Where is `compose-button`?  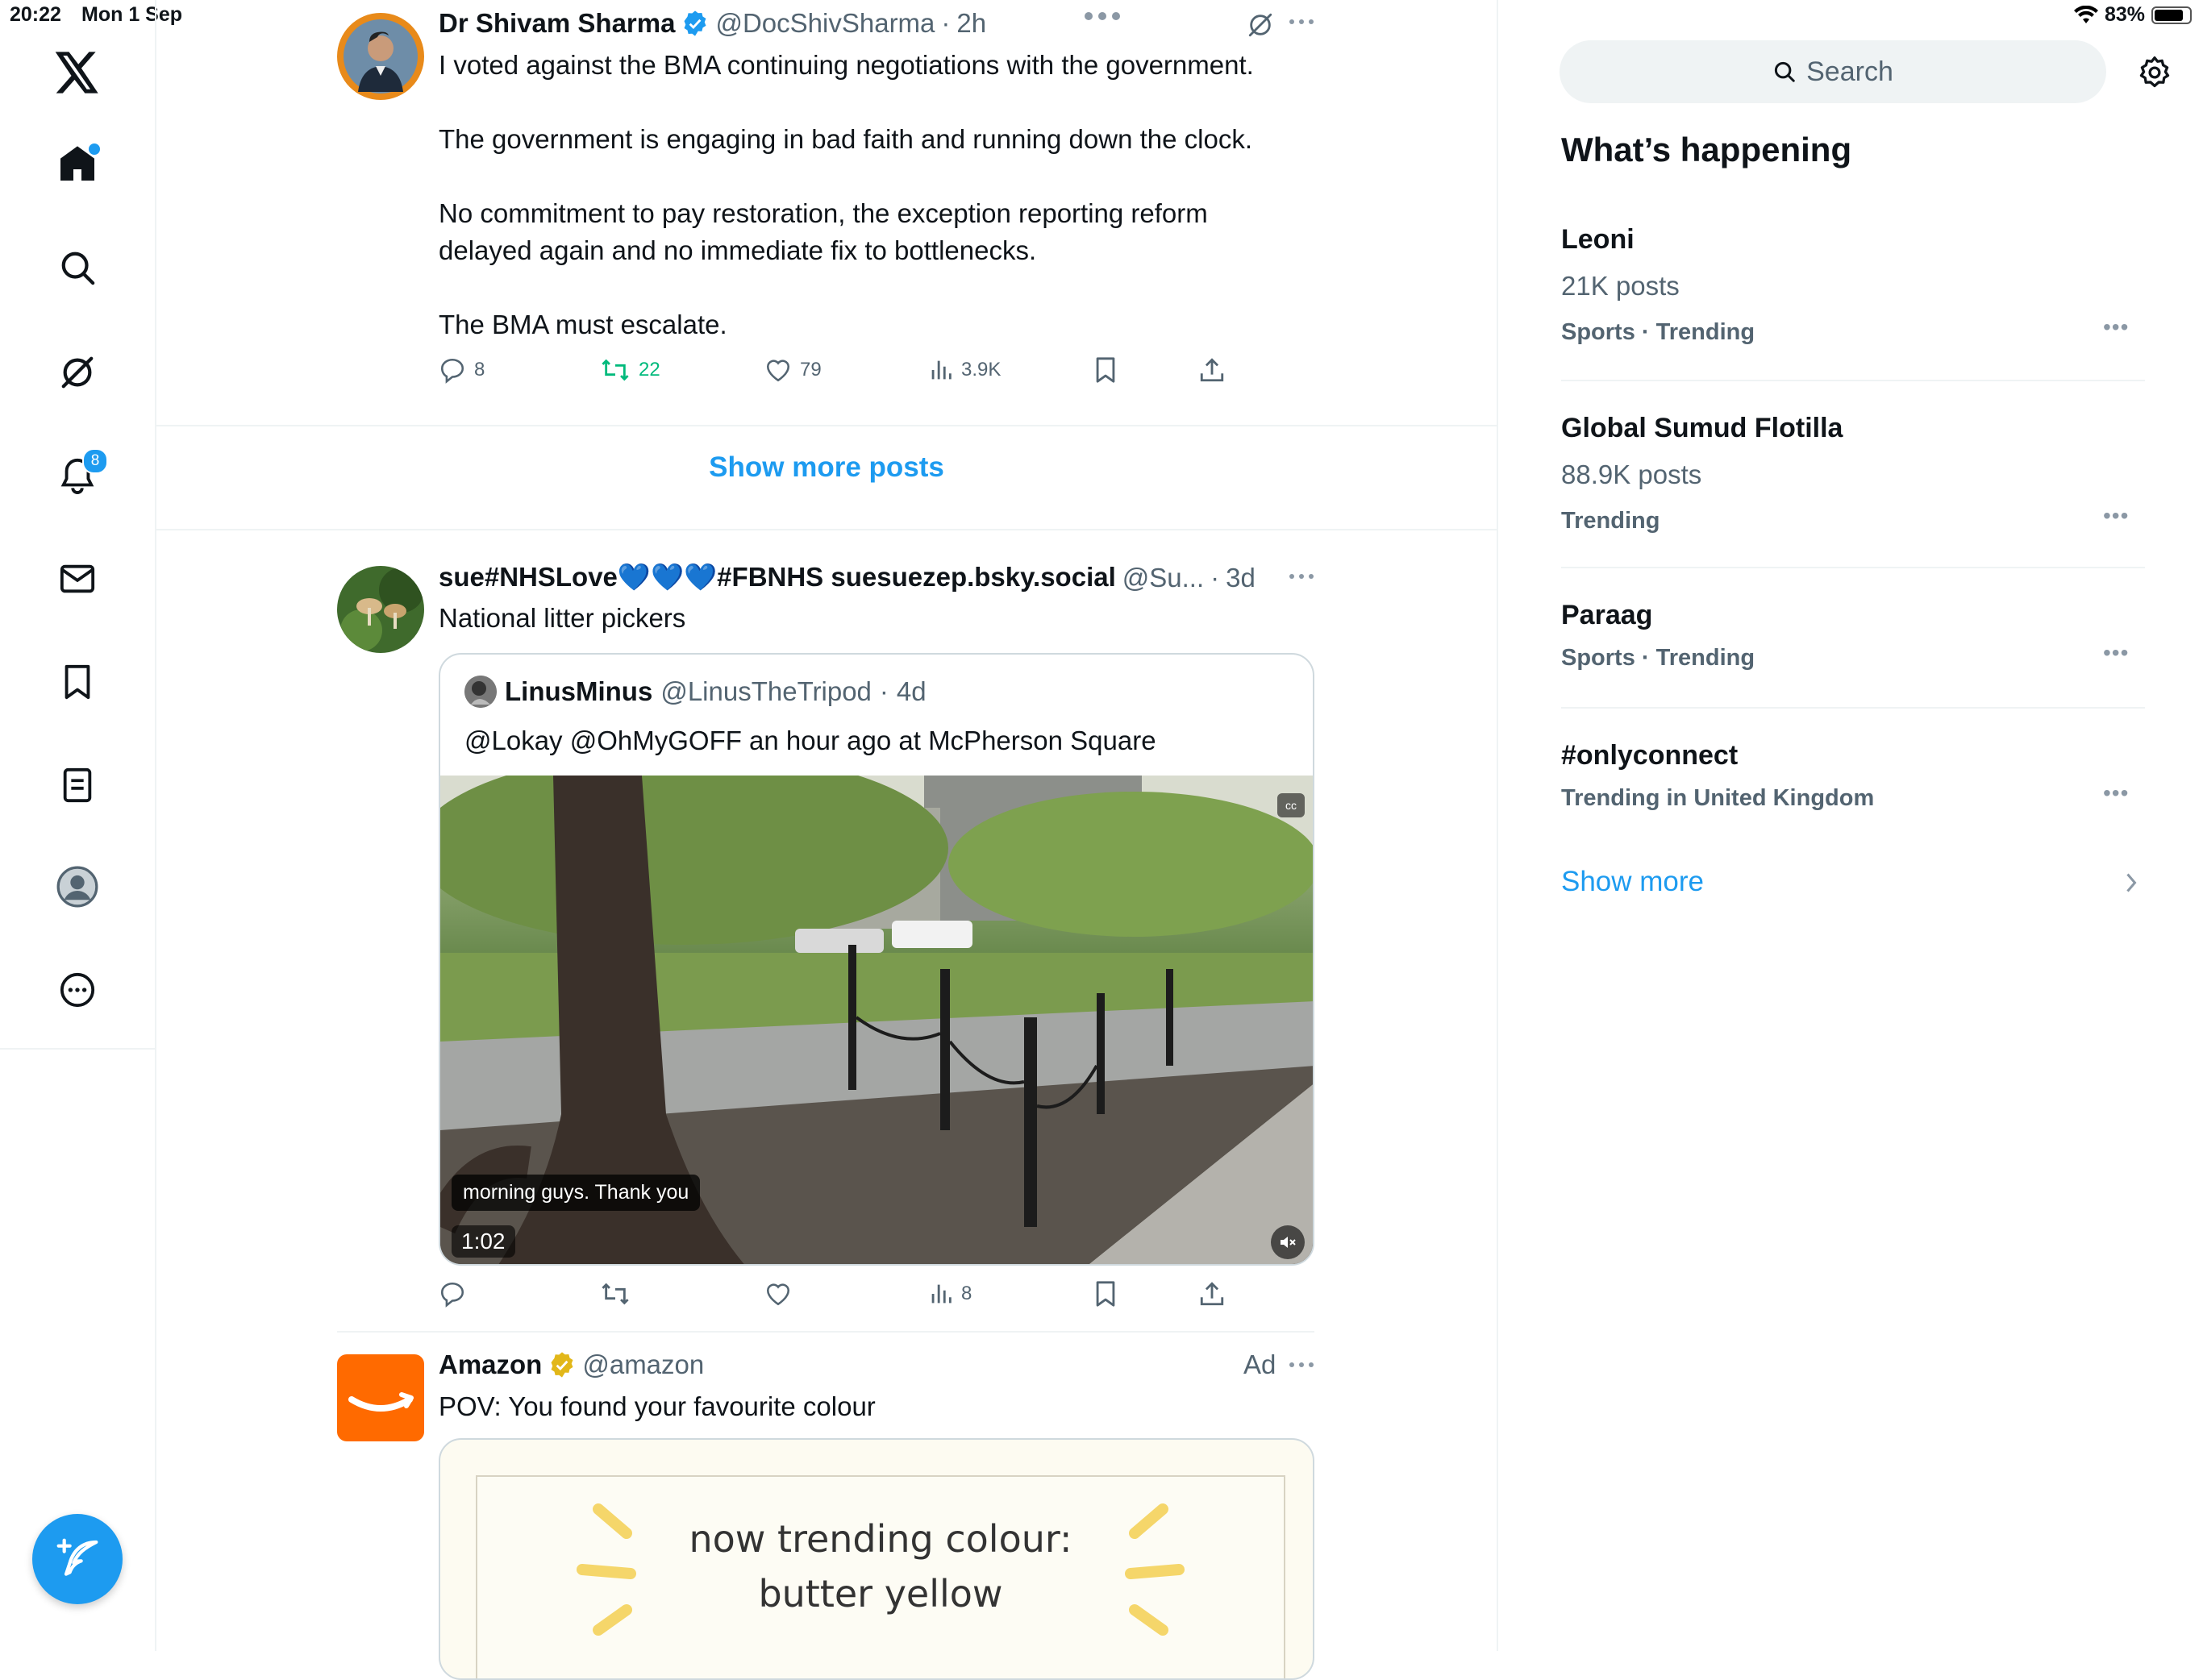 compose-button is located at coordinates (77, 1559).